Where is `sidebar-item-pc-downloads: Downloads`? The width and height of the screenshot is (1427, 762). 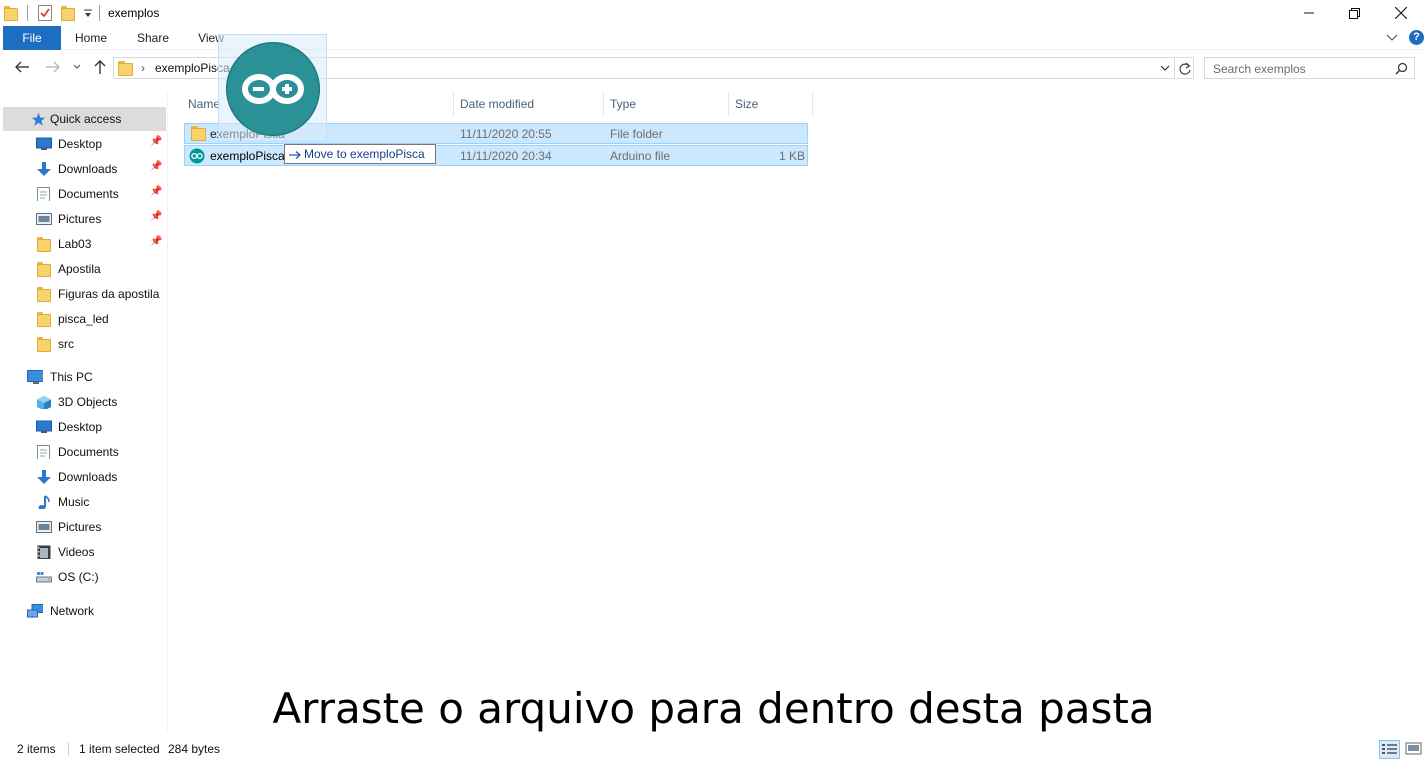 sidebar-item-pc-downloads: Downloads is located at coordinates (83, 477).